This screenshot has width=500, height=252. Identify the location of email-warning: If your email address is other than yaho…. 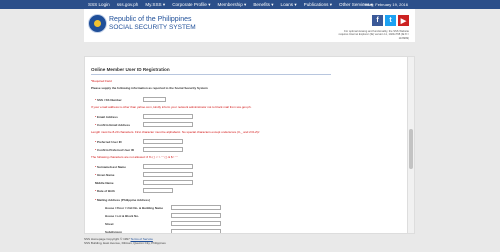
(171, 107).